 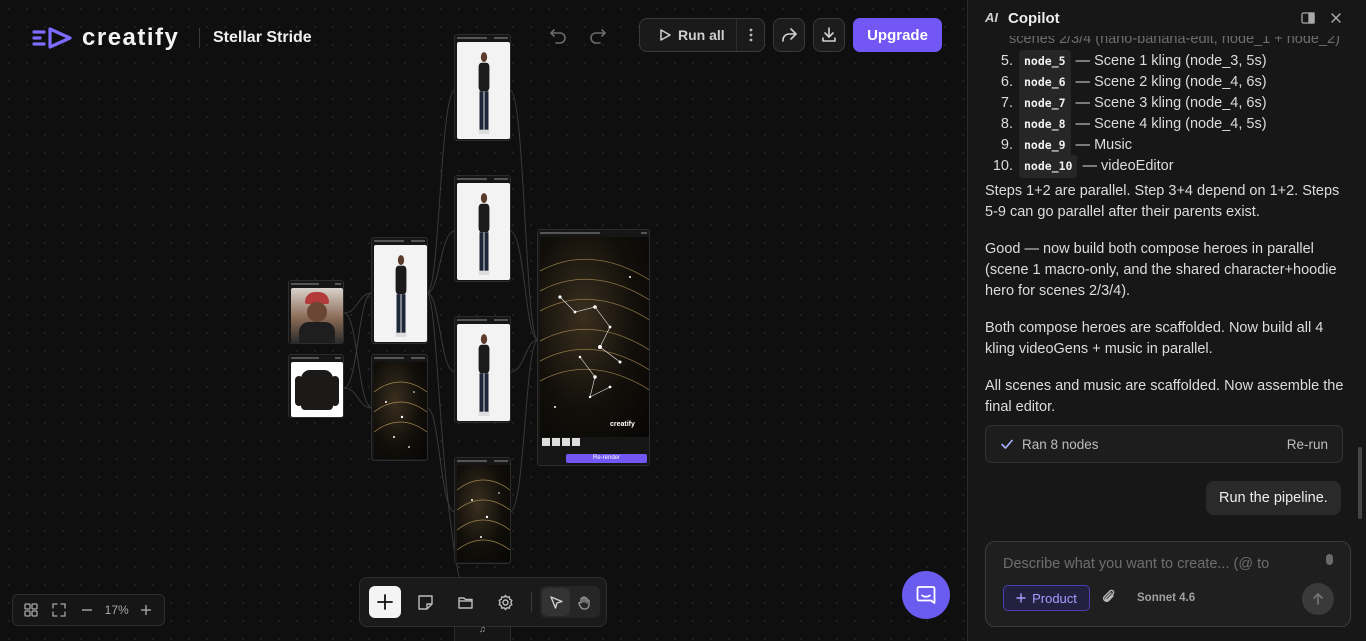 I want to click on copilot-title: Copilot, so click(x=1034, y=18).